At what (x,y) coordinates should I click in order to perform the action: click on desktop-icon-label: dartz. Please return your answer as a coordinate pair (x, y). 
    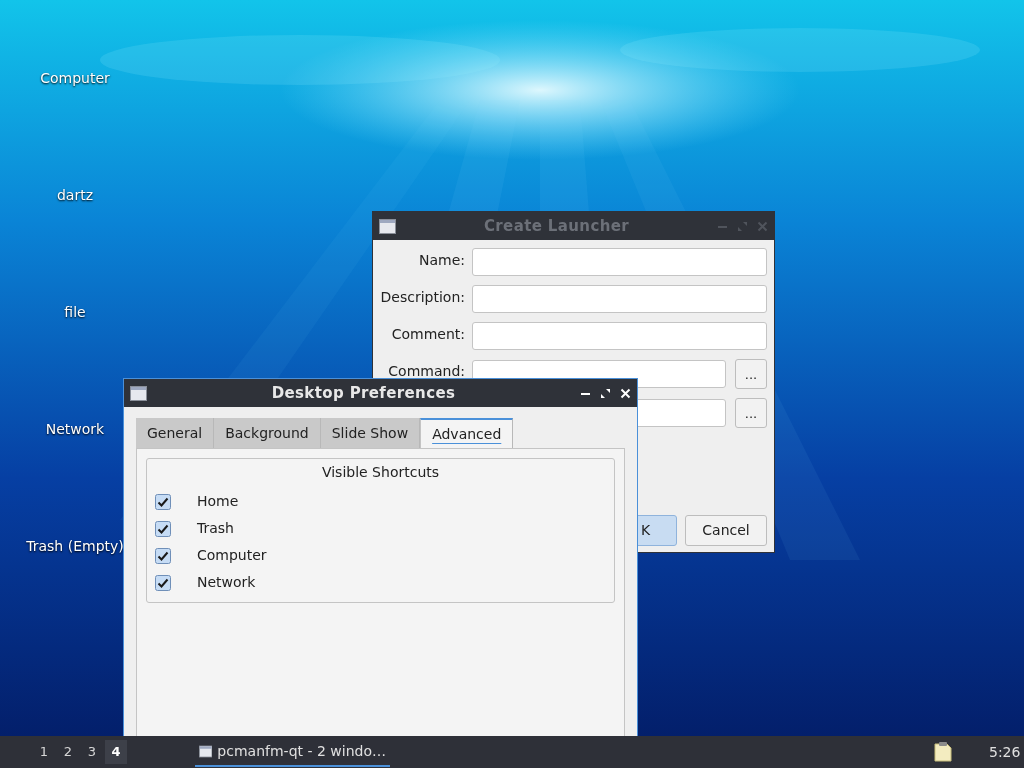
    Looking at the image, I should click on (75, 195).